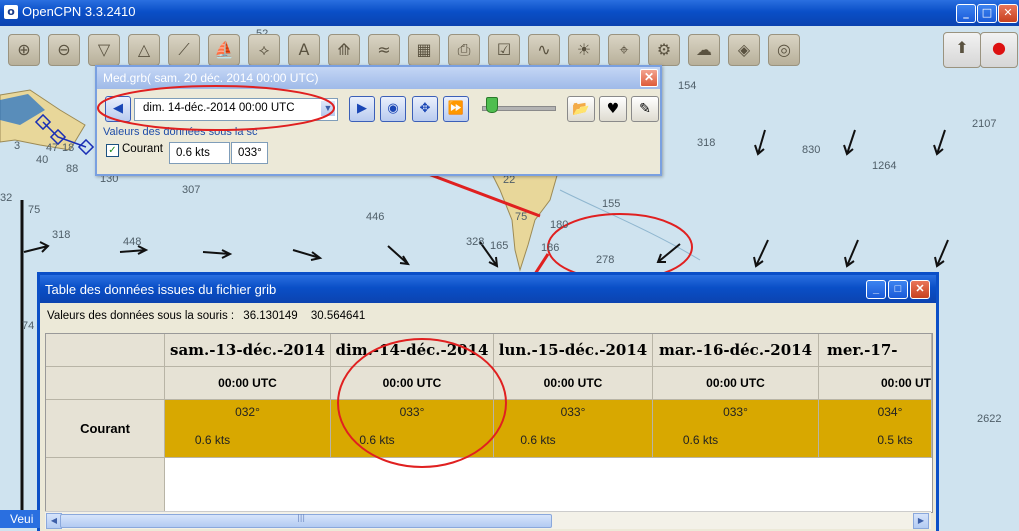 The image size is (1019, 531). I want to click on status-bar-fragment: Veui, so click(20, 519).